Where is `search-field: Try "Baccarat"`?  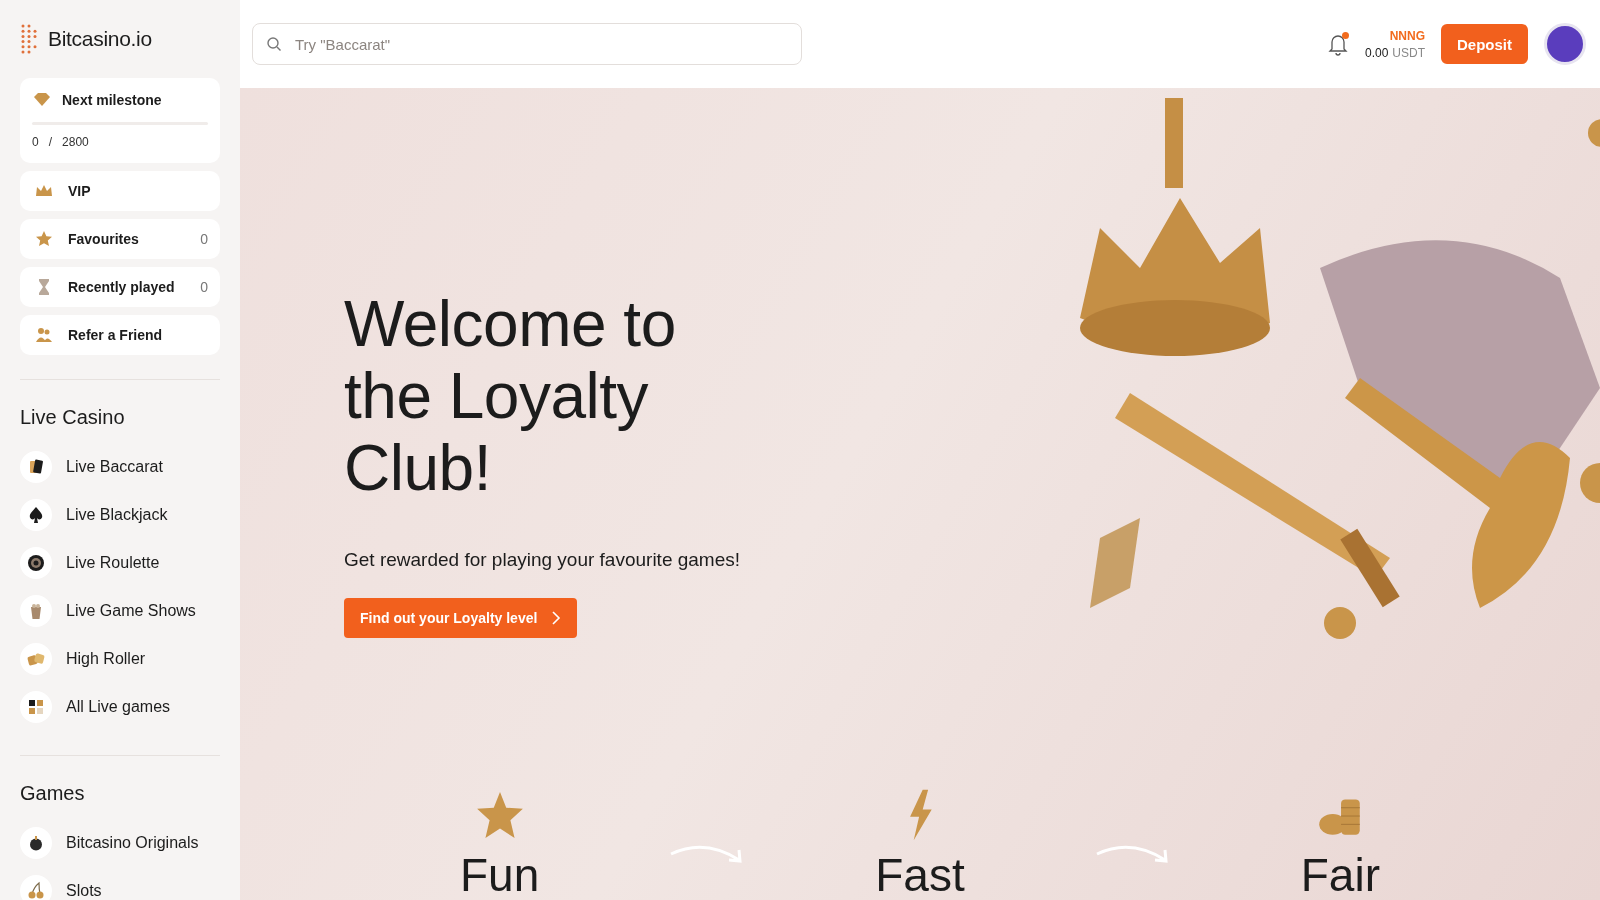 search-field: Try "Baccarat" is located at coordinates (527, 44).